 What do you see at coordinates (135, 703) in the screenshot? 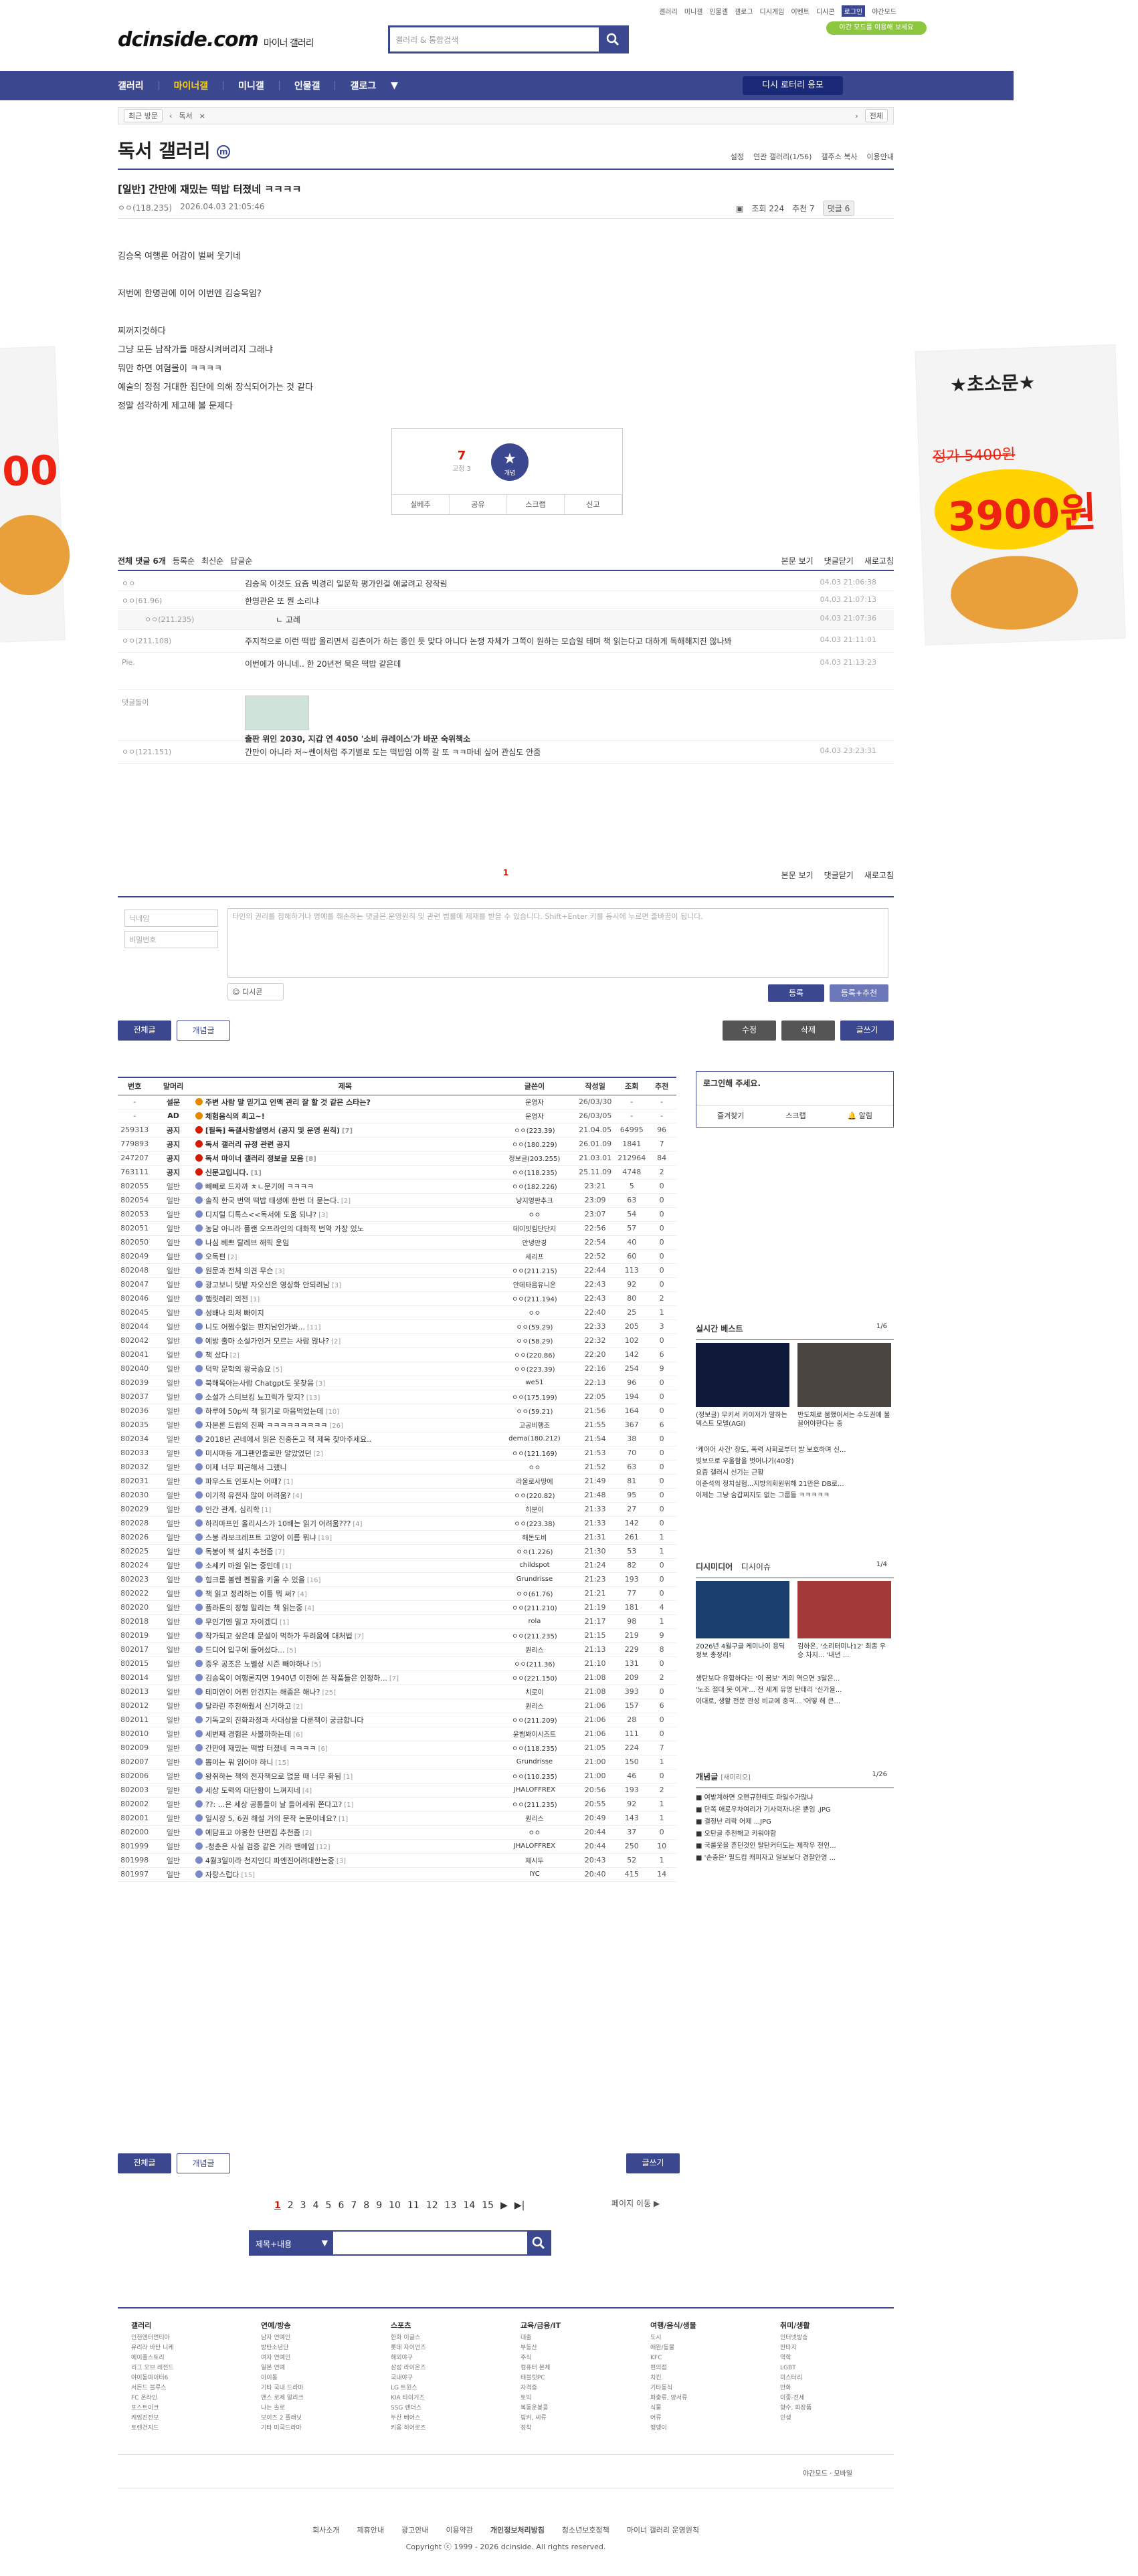
I see `comment-nick: 댓글돌이` at bounding box center [135, 703].